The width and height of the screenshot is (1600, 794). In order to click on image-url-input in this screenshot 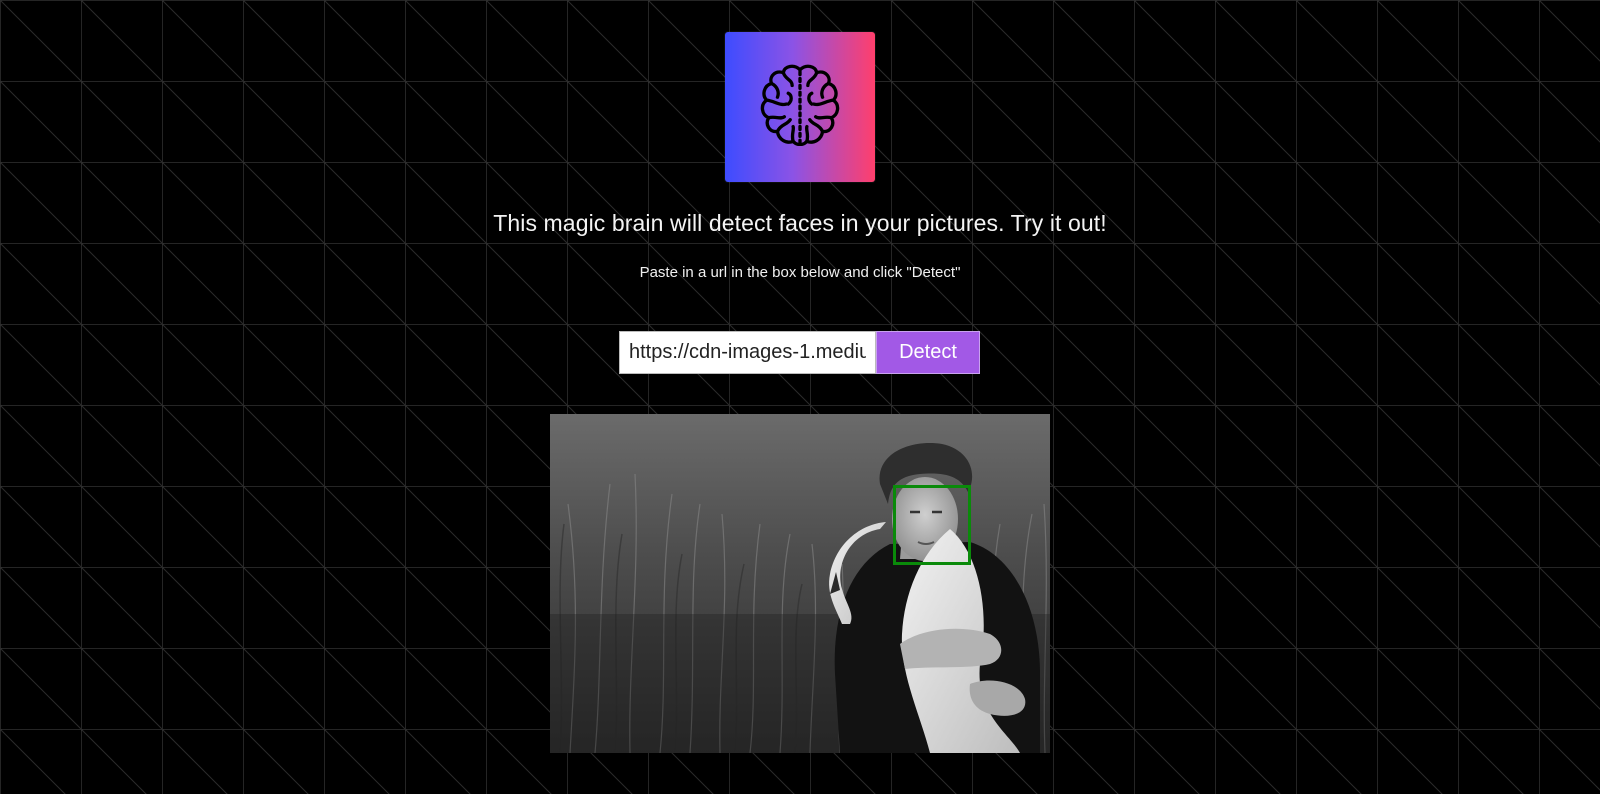, I will do `click(747, 352)`.